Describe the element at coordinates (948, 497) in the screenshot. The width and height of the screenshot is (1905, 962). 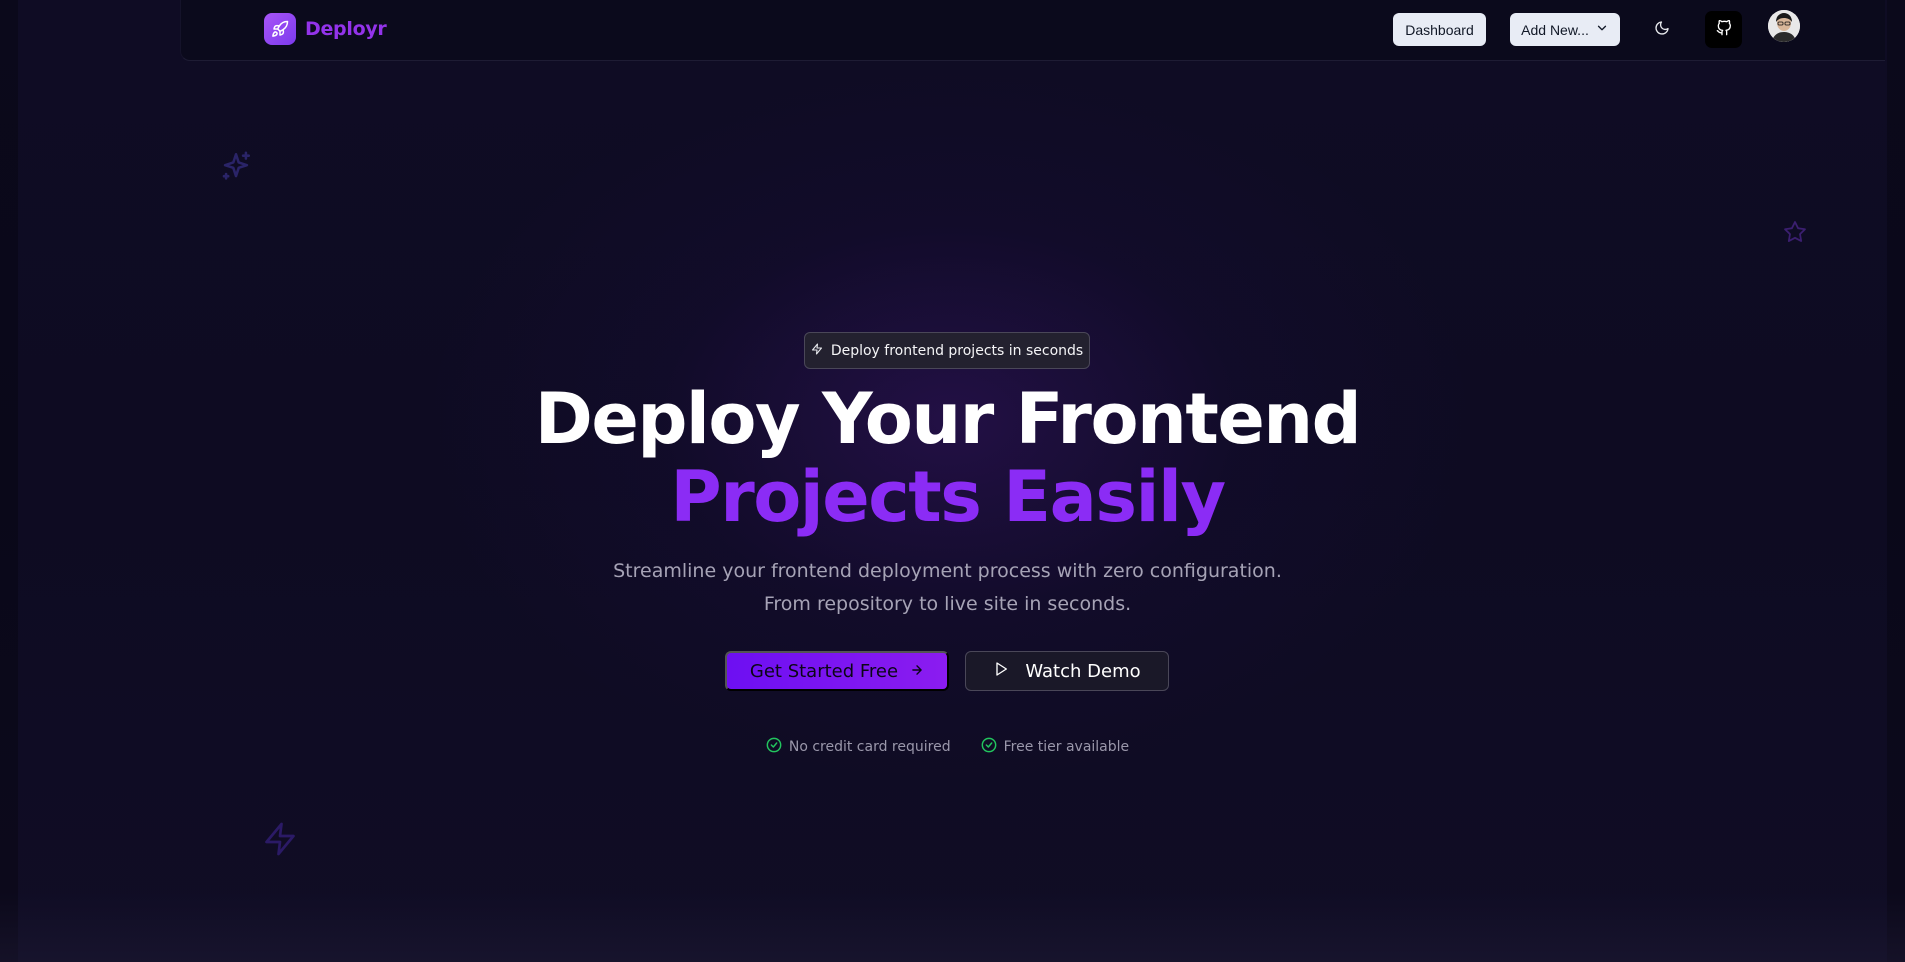
I see `hero-title-line2: Projects Easily` at that location.